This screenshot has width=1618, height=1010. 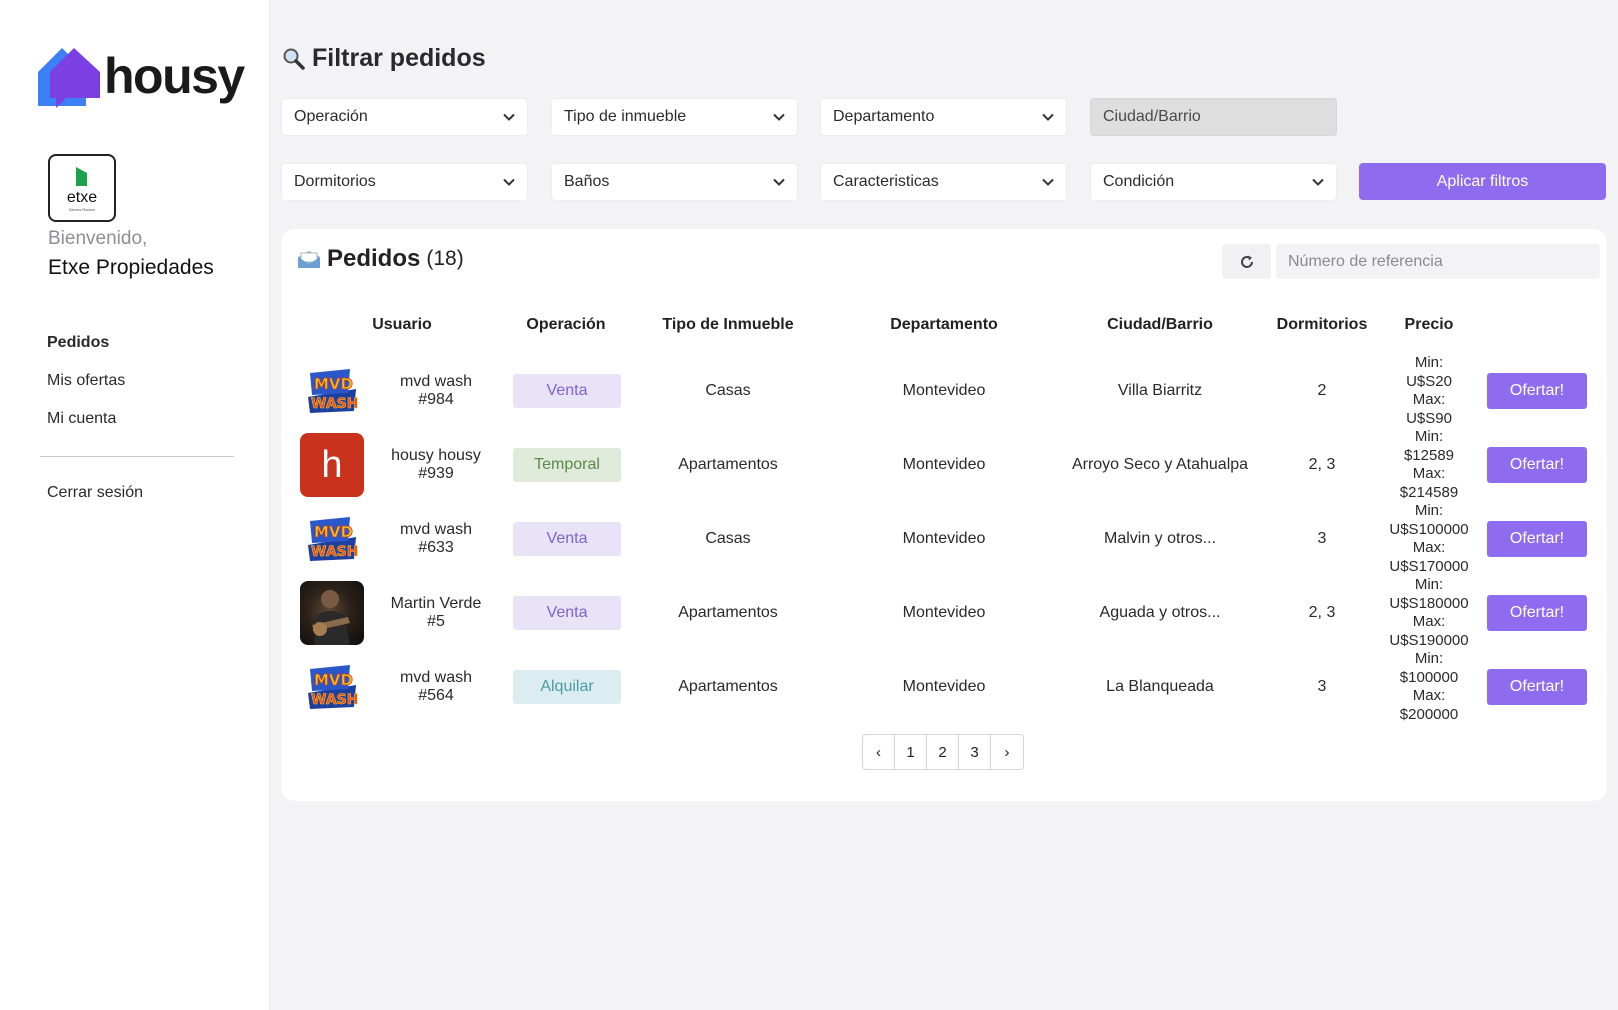 I want to click on sidebar-item-pedidos: Pedidos, so click(x=86, y=343).